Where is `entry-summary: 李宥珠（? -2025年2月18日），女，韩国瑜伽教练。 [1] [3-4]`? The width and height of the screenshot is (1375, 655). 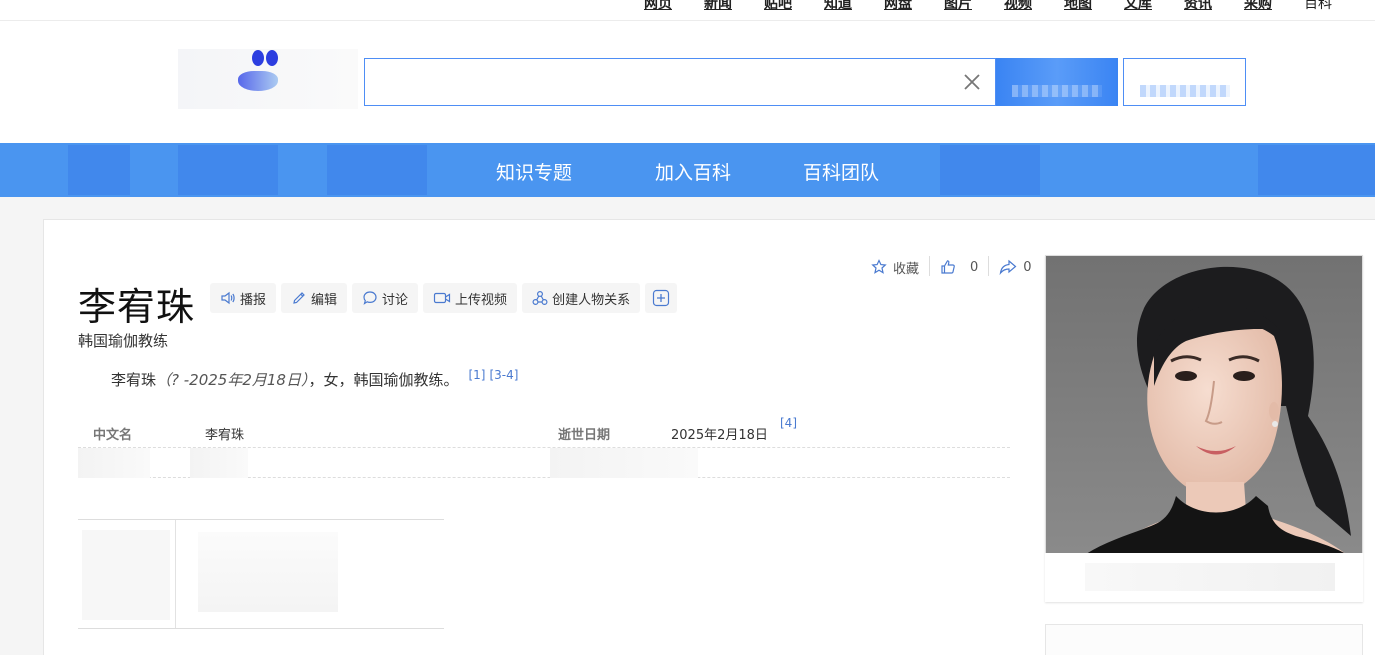
entry-summary: 李宥珠（? -2025年2月18日），女，韩国瑜伽教练。 [1] [3-4] is located at coordinates (314, 379).